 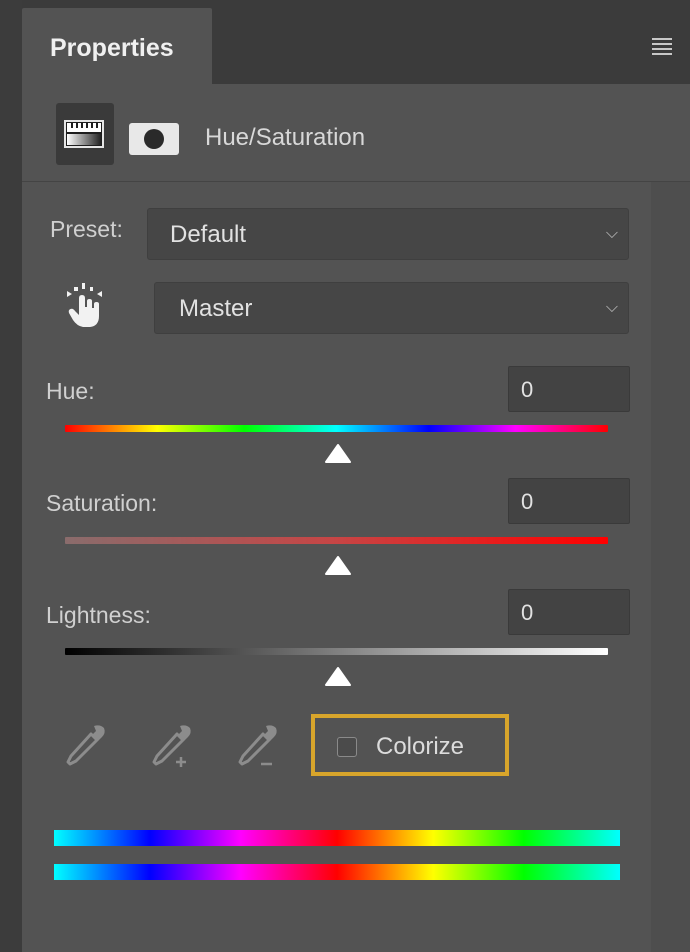 What do you see at coordinates (85, 134) in the screenshot?
I see `hue-saturation-layer-icon` at bounding box center [85, 134].